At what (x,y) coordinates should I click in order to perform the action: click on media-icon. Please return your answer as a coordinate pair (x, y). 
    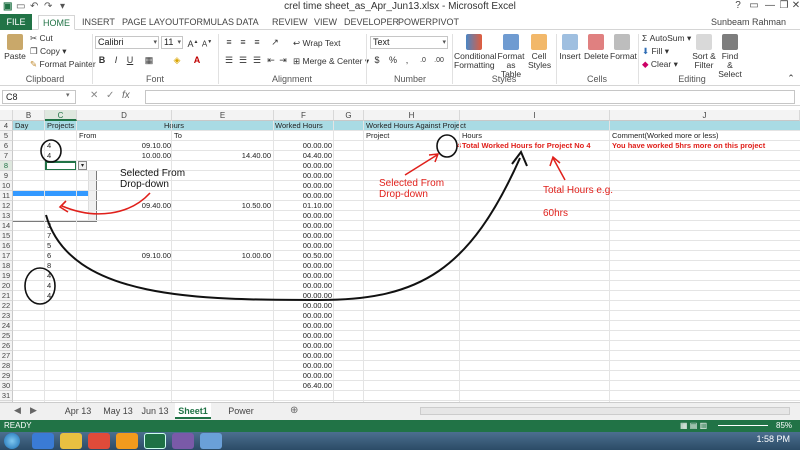
    Looking at the image, I should click on (127, 441).